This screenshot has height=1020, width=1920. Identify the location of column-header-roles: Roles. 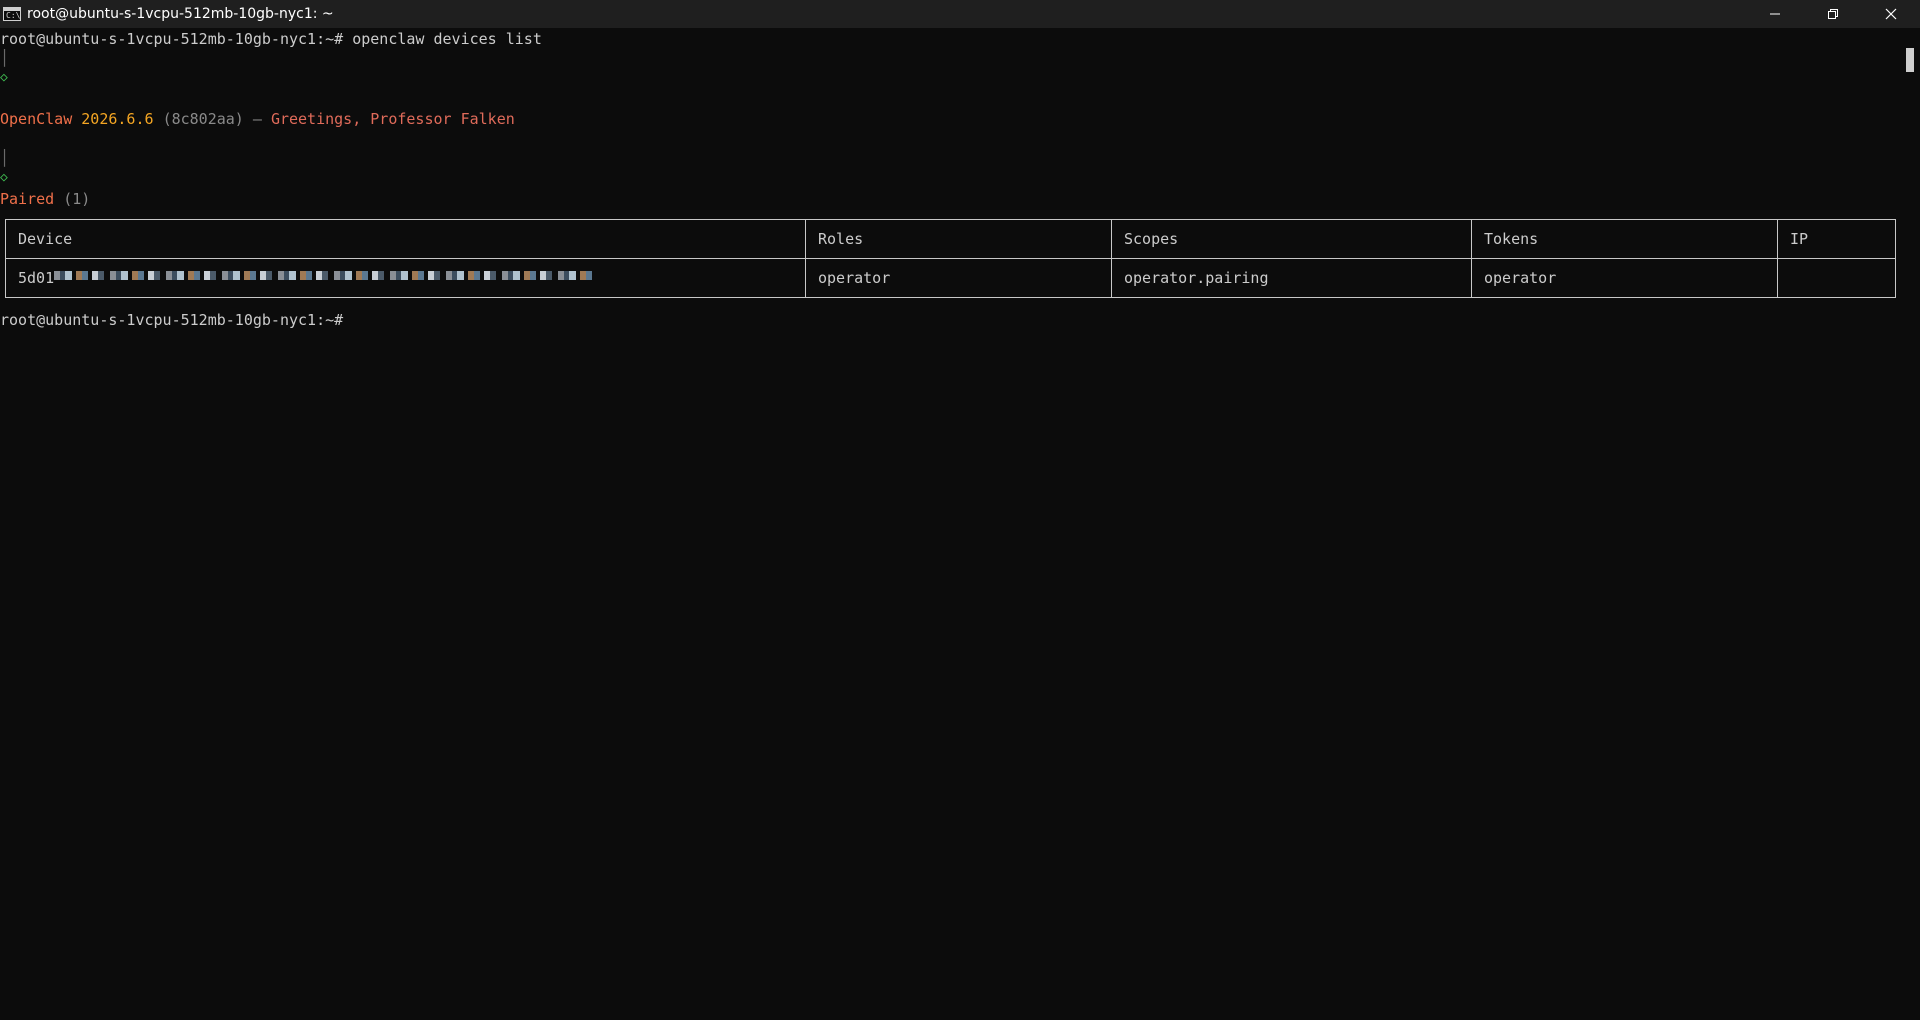
(958, 239).